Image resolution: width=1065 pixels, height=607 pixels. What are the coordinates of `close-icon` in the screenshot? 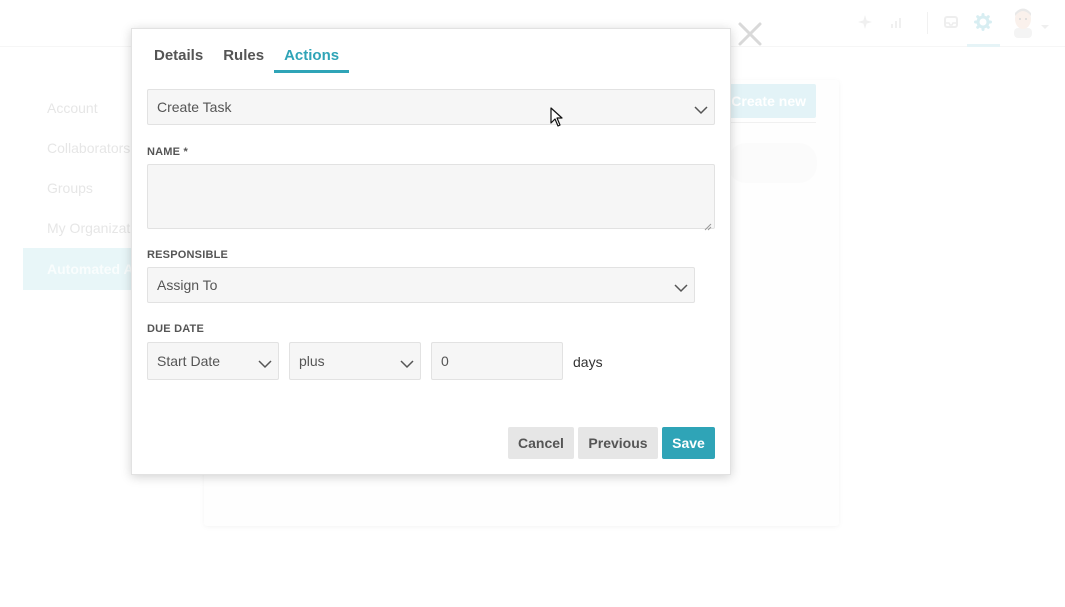 It's located at (750, 34).